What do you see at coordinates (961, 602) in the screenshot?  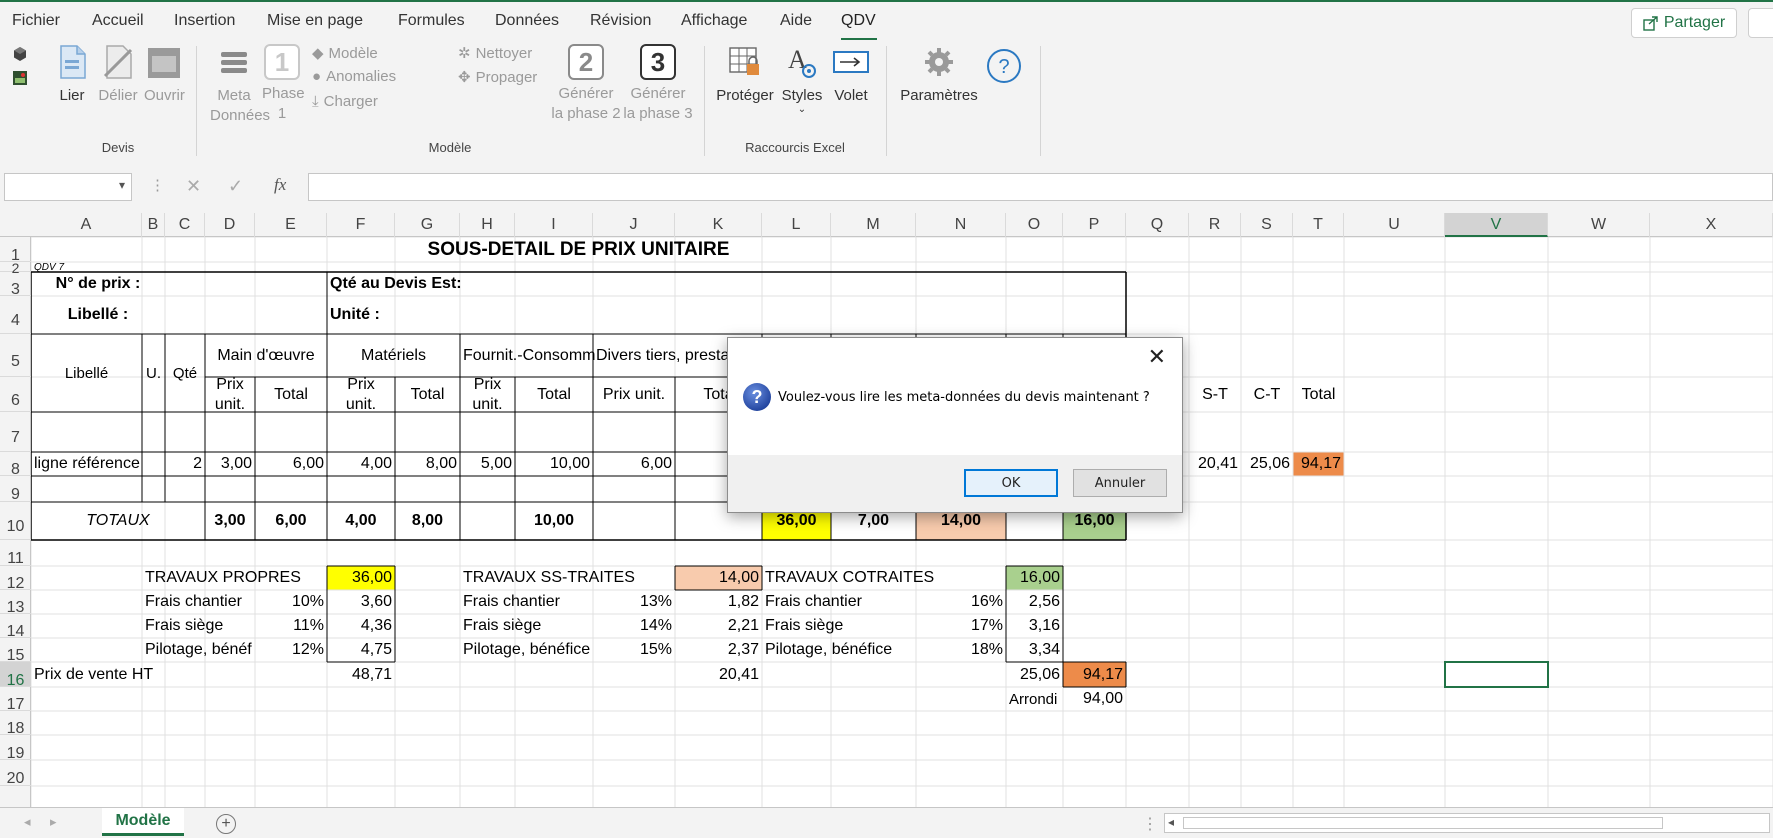 I see `cost-percent: 16%` at bounding box center [961, 602].